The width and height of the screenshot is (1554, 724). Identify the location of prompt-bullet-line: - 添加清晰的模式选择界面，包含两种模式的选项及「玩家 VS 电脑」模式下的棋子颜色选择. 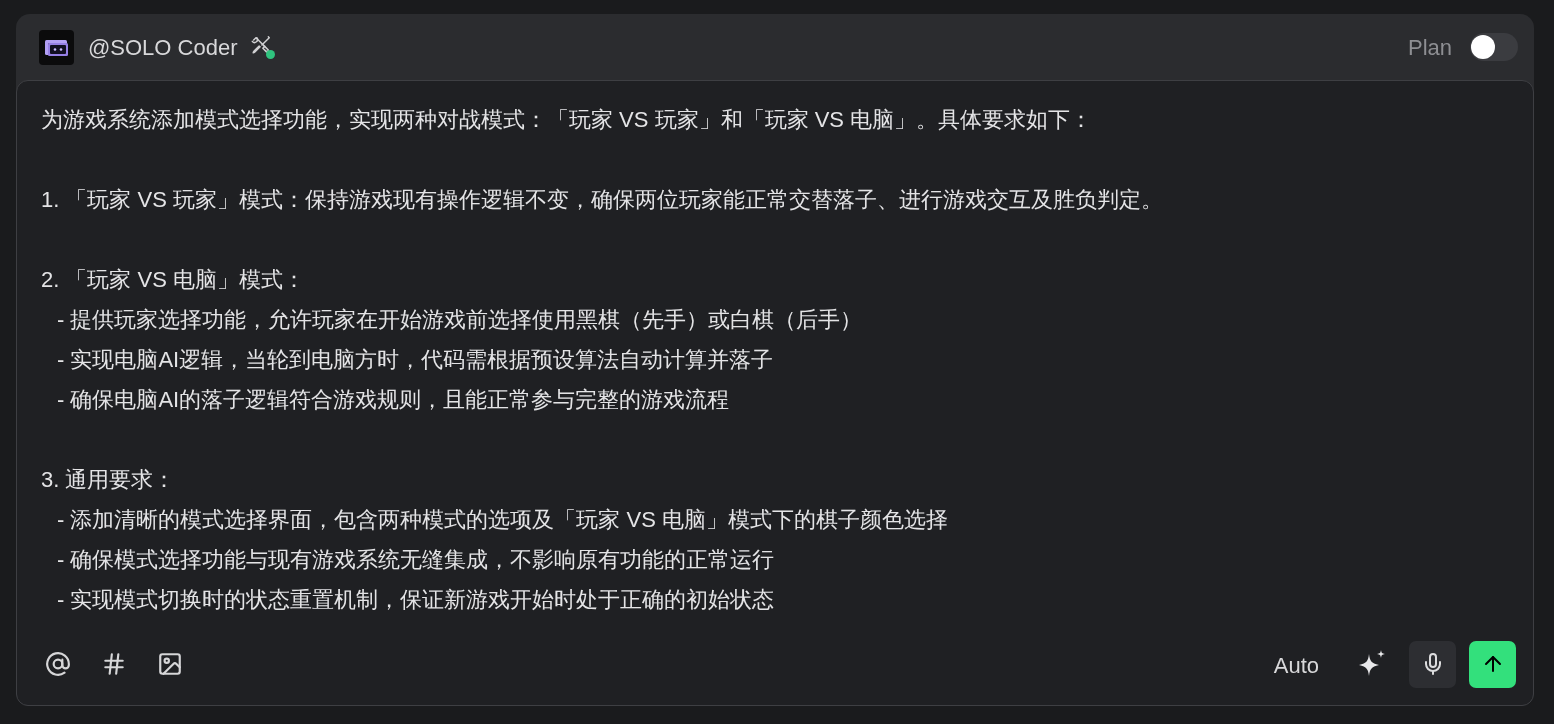
(502, 520).